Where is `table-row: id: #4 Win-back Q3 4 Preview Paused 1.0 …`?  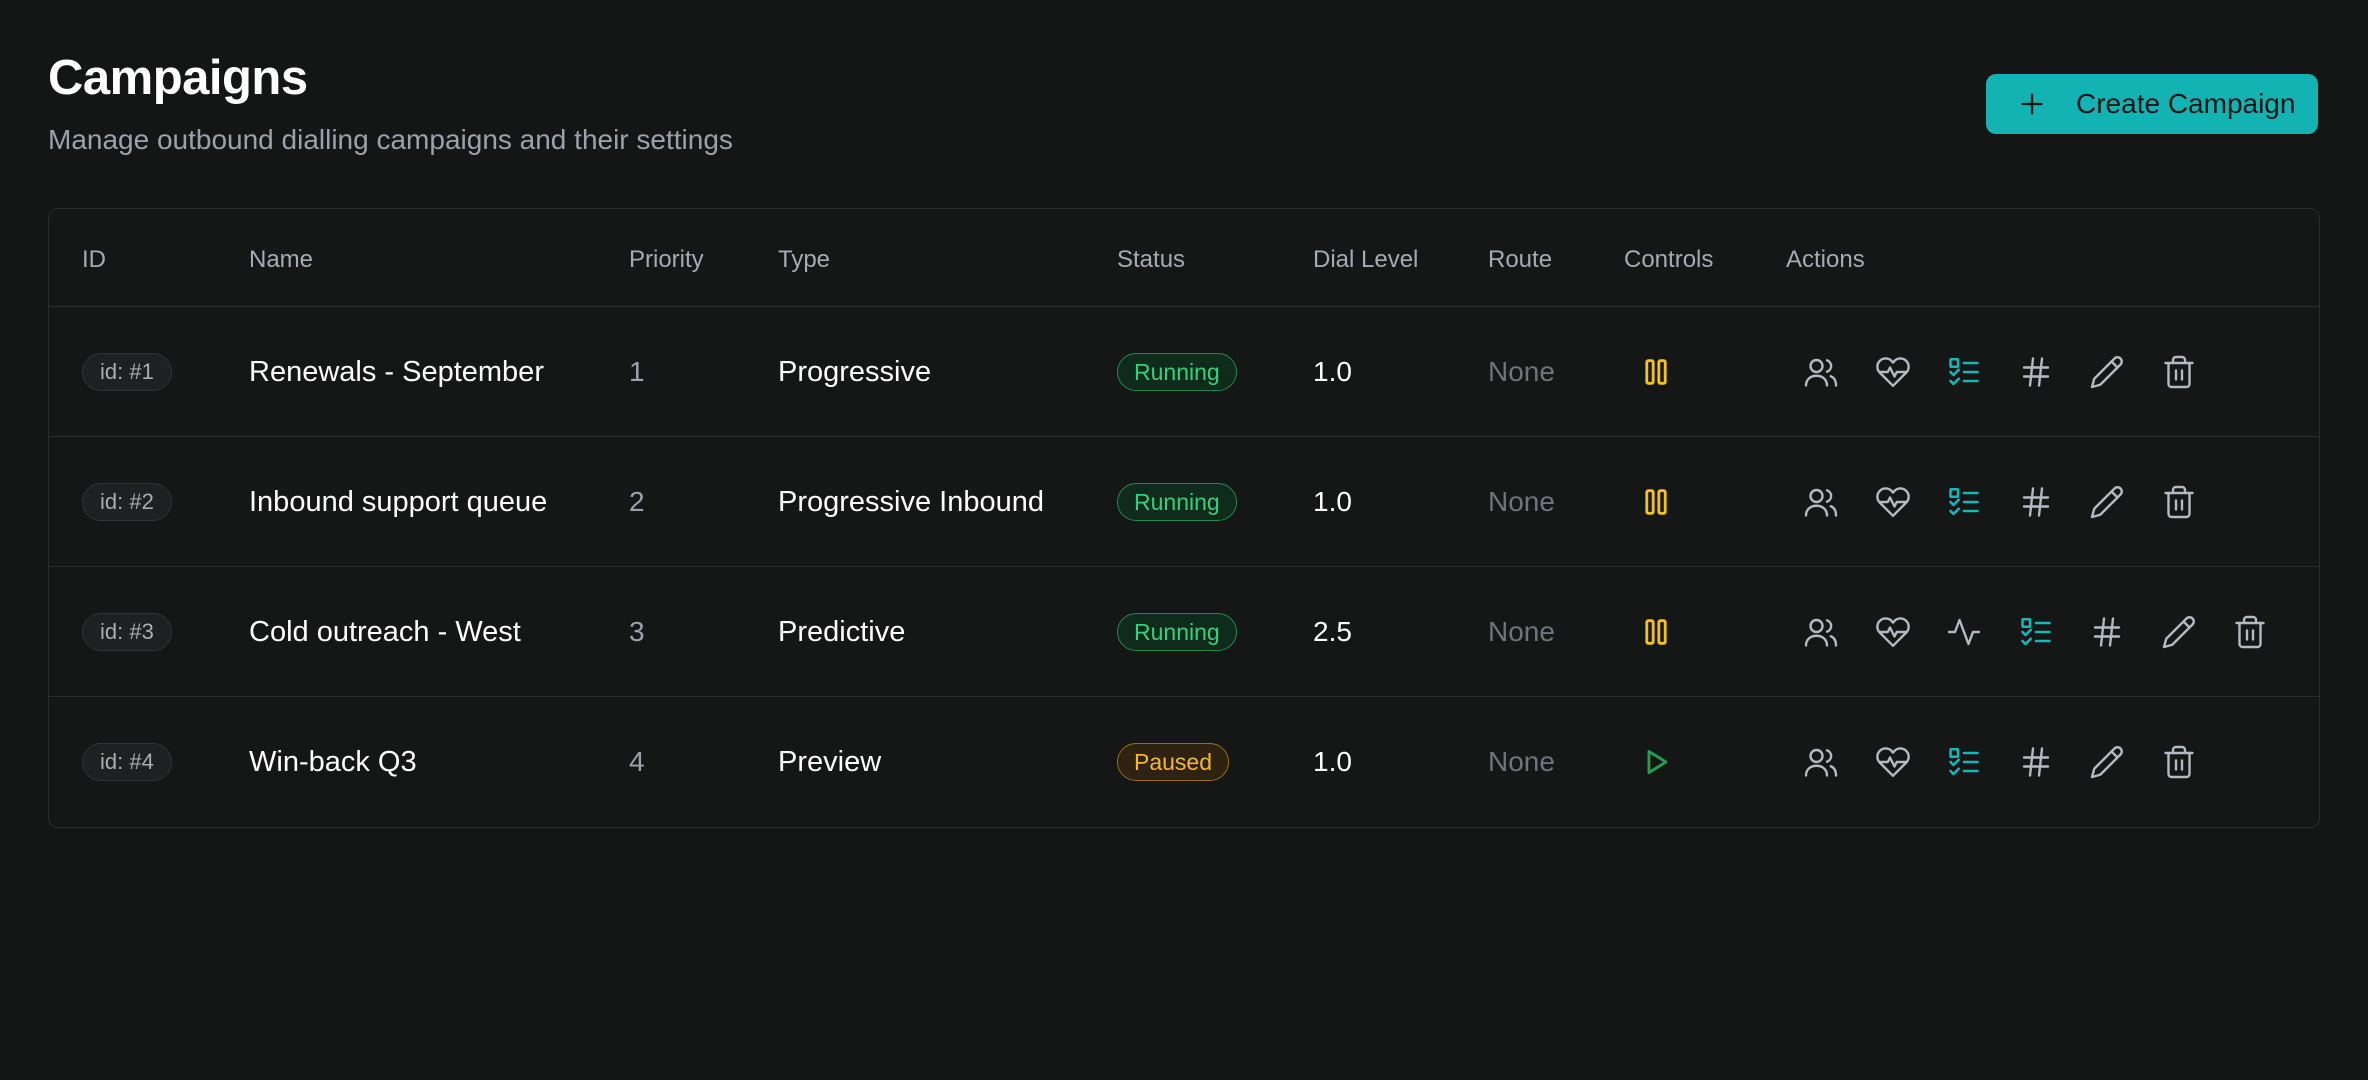 table-row: id: #4 Win-back Q3 4 Preview Paused 1.0 … is located at coordinates (1184, 762).